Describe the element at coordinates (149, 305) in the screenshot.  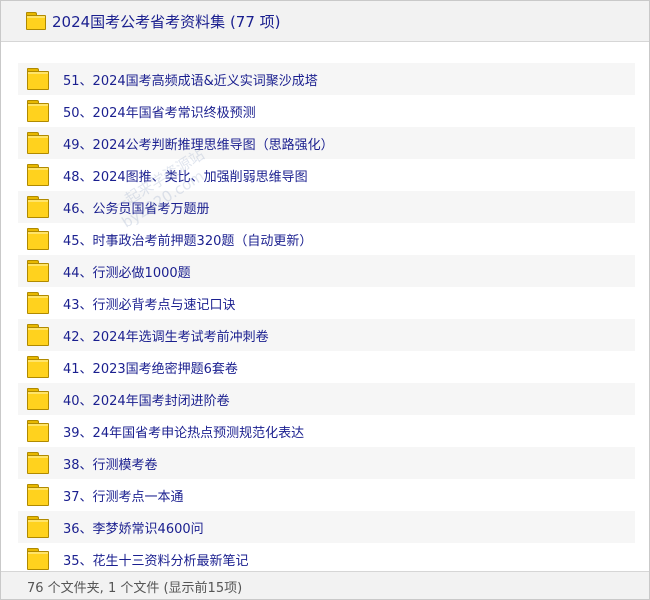
I see `list-item-label: 43、行测必背考点与速记口诀` at that location.